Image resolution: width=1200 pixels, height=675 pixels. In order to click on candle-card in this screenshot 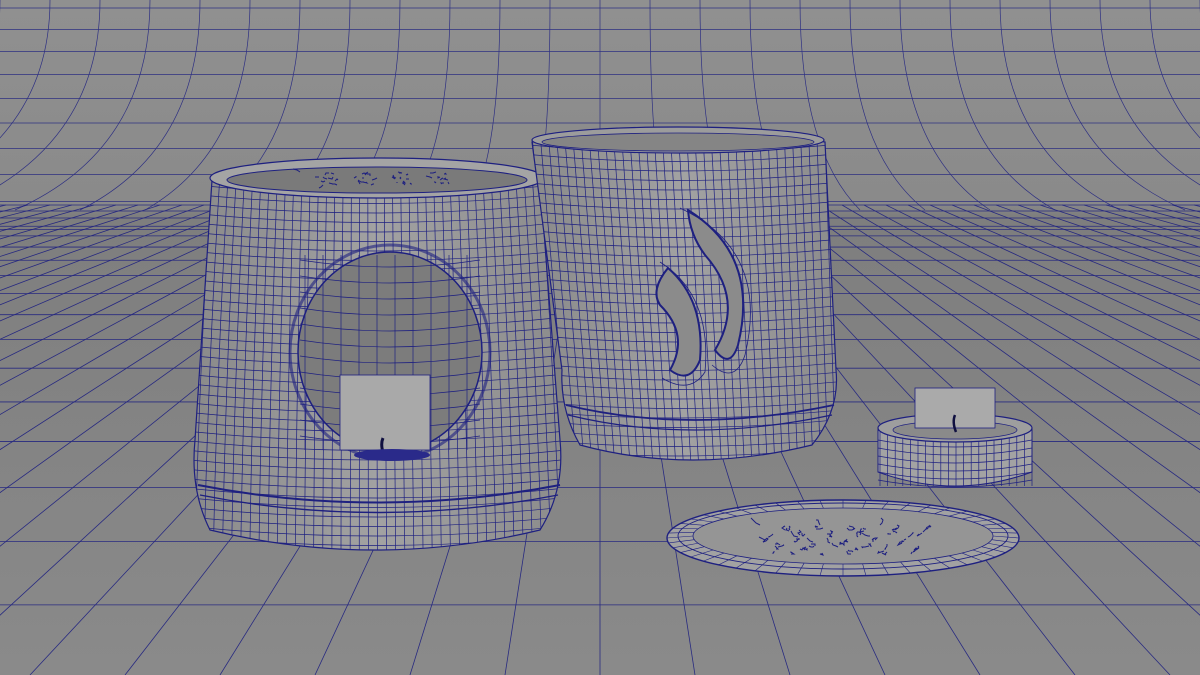, I will do `click(385, 412)`.